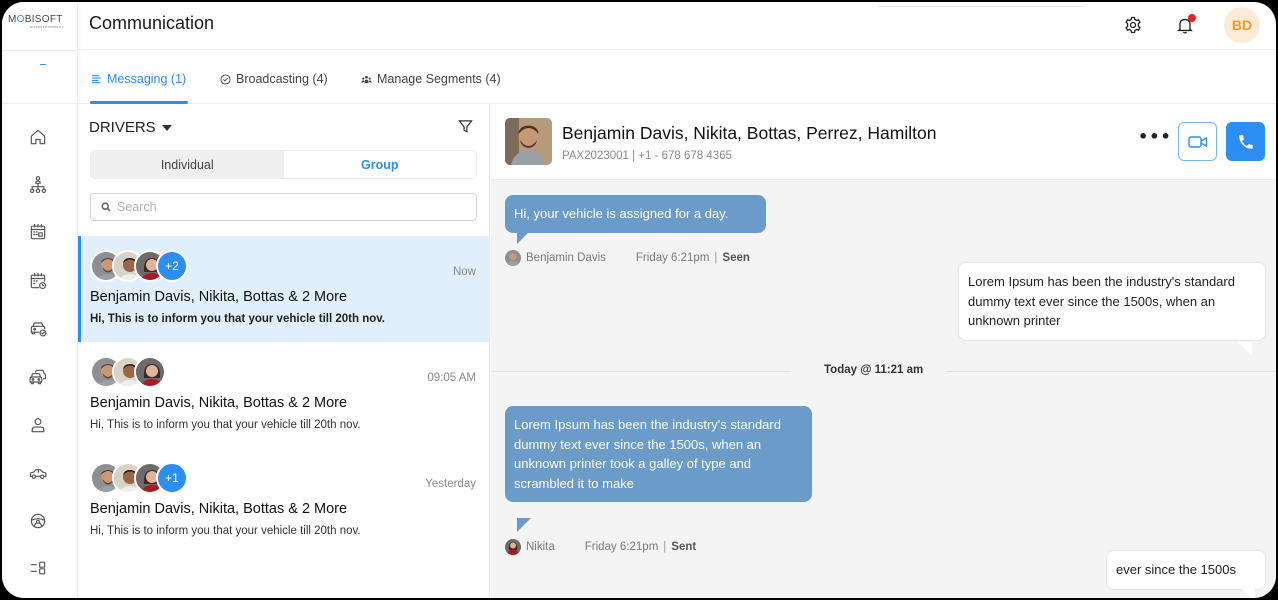 This screenshot has height=600, width=1278. I want to click on tab-broadcasting: Broadcasting (4), so click(274, 79).